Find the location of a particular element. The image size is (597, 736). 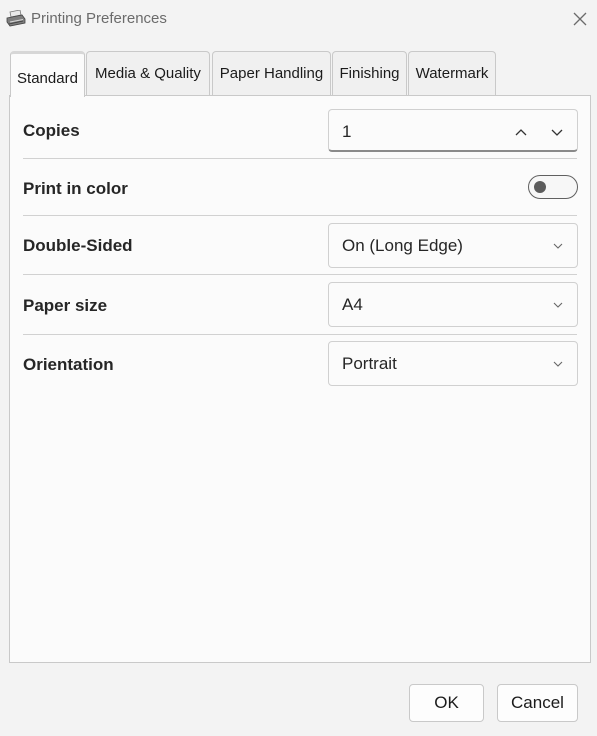

tab-standard: Standard is located at coordinates (47, 74).